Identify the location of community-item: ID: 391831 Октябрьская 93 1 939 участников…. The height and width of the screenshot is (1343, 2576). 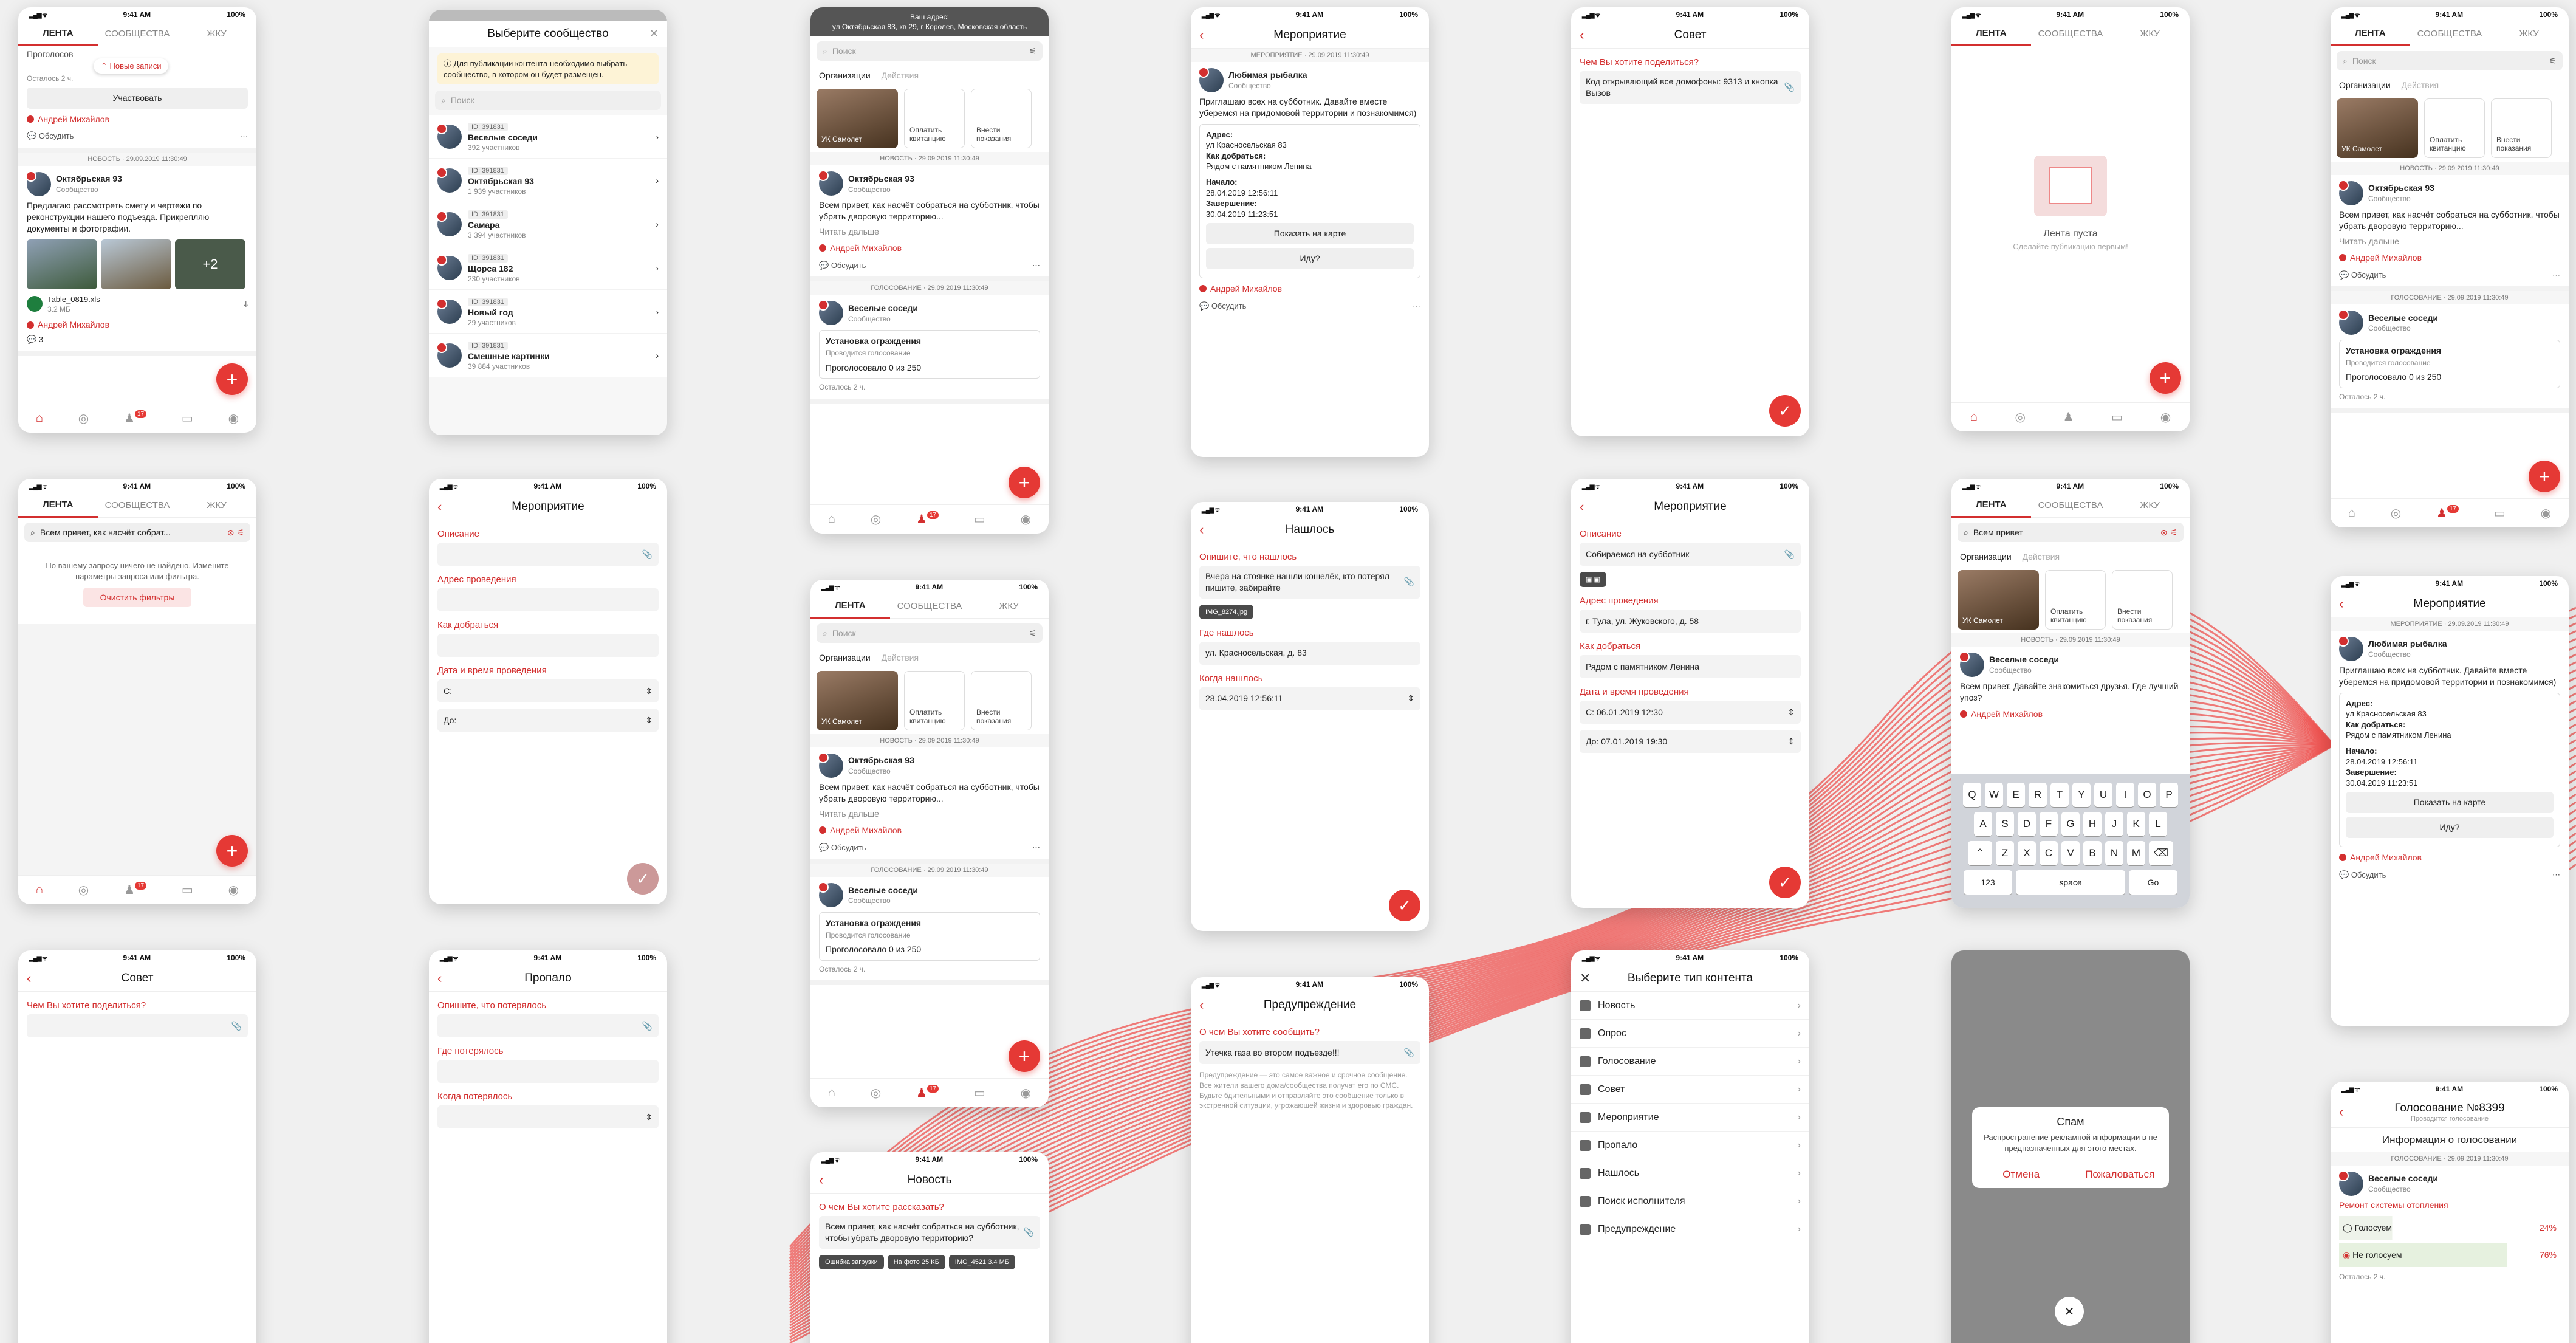
(548, 181).